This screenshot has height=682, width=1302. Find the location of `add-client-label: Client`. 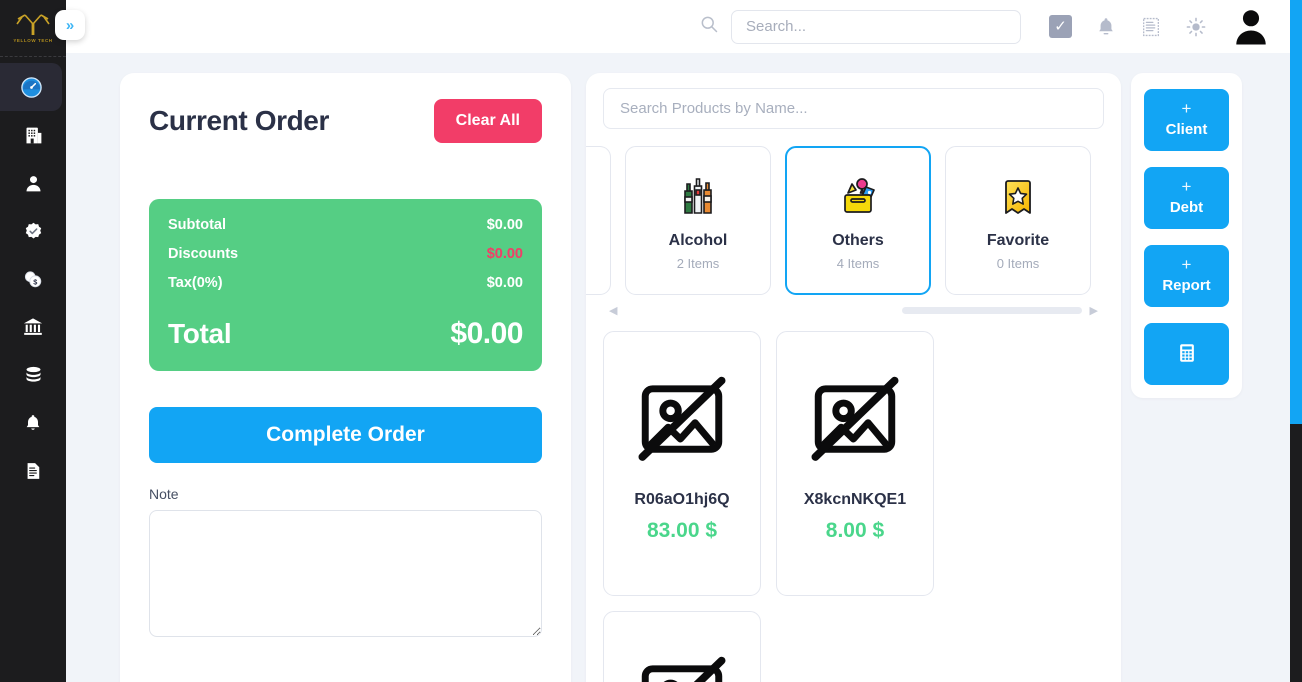

add-client-label: Client is located at coordinates (1186, 129).